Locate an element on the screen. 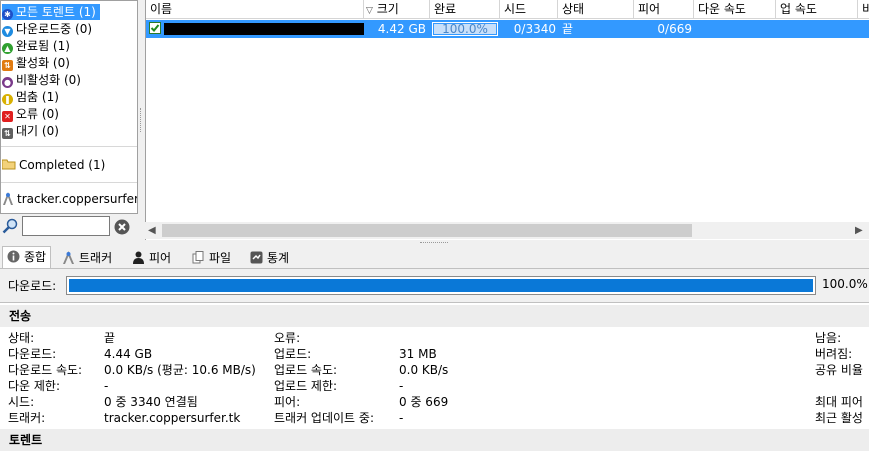 The image size is (869, 451). download-percent: 100.0% is located at coordinates (845, 284).